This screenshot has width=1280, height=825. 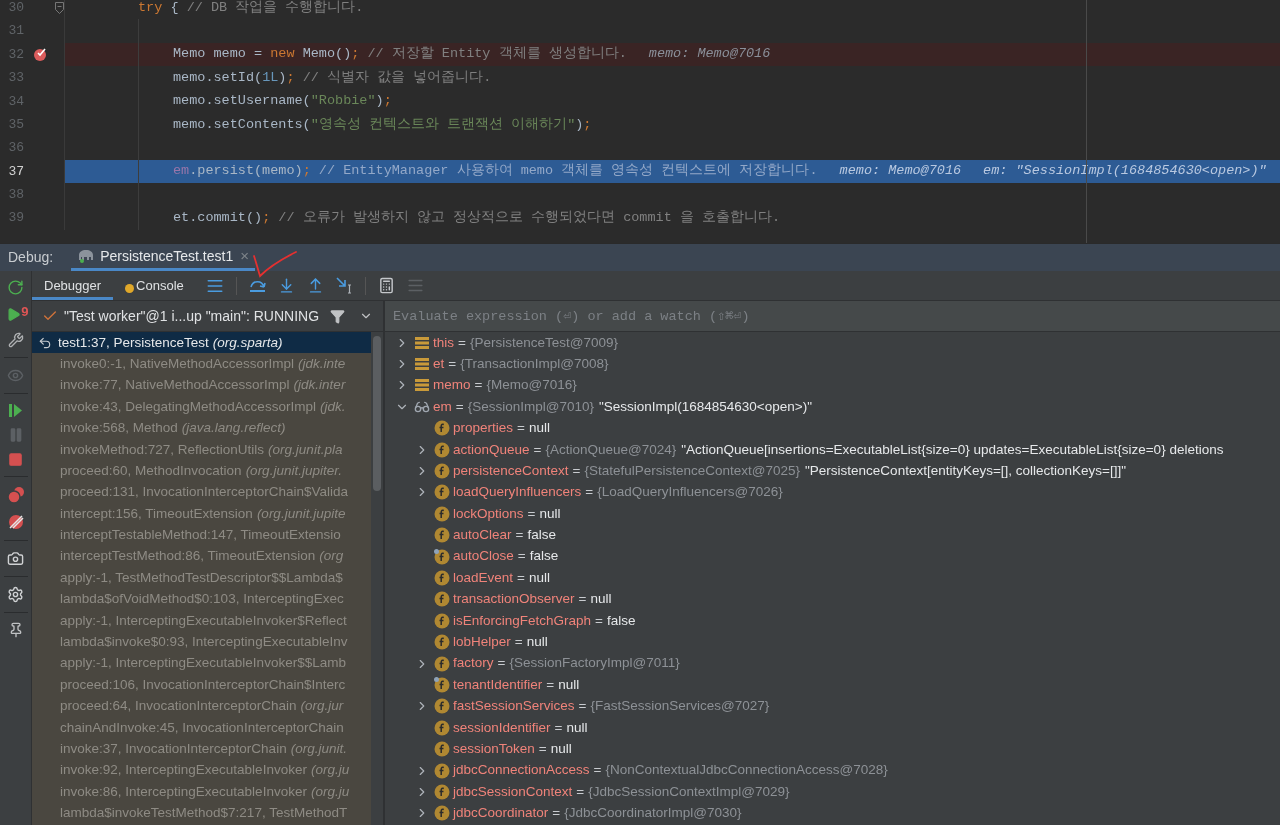 What do you see at coordinates (337, 316) in the screenshot?
I see `filter-icon` at bounding box center [337, 316].